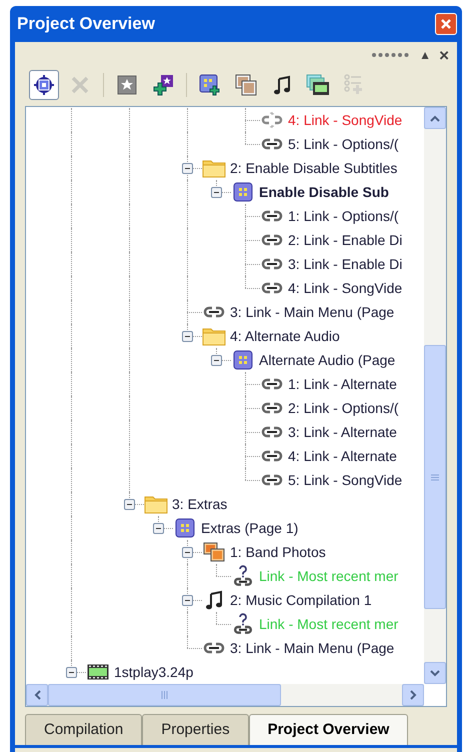 The height and width of the screenshot is (752, 465). Describe the element at coordinates (37, 695) in the screenshot. I see `scroll-left-button` at that location.